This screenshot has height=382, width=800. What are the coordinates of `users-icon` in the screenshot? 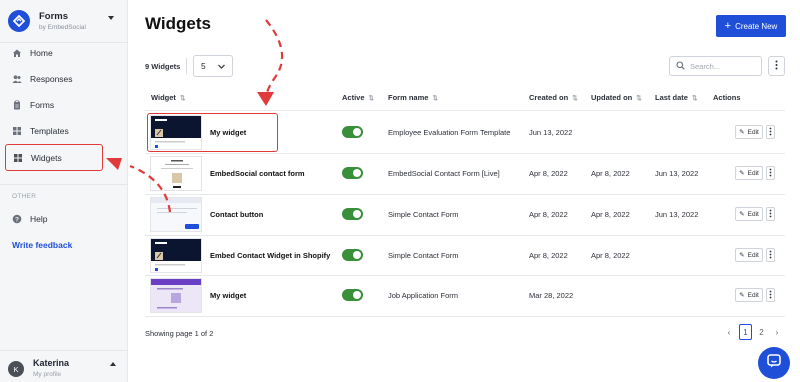 It's located at (17, 79).